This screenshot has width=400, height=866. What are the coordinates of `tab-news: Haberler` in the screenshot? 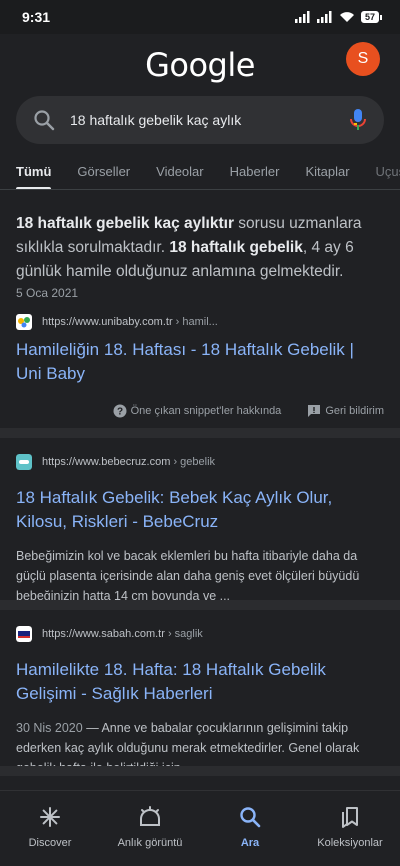 It's located at (255, 169).